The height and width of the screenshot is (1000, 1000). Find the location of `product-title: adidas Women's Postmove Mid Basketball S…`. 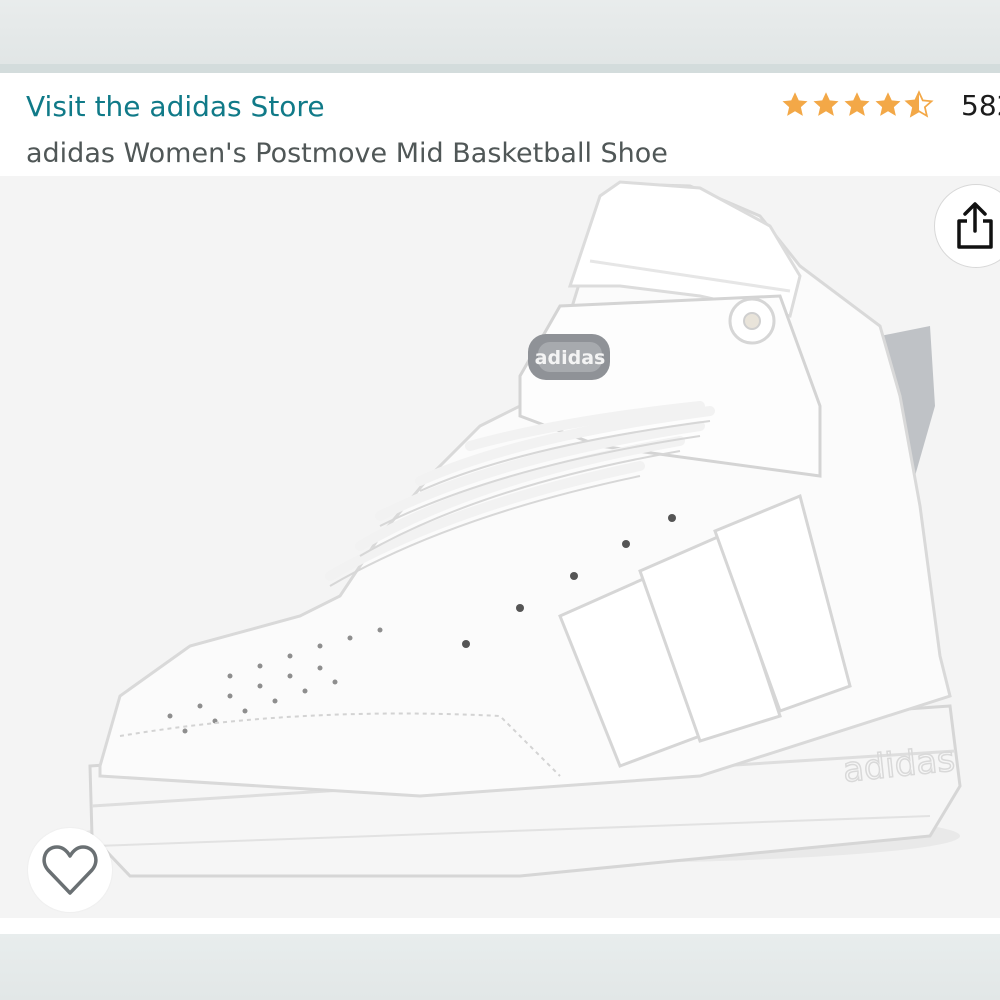

product-title: adidas Women's Postmove Mid Basketball S… is located at coordinates (347, 153).